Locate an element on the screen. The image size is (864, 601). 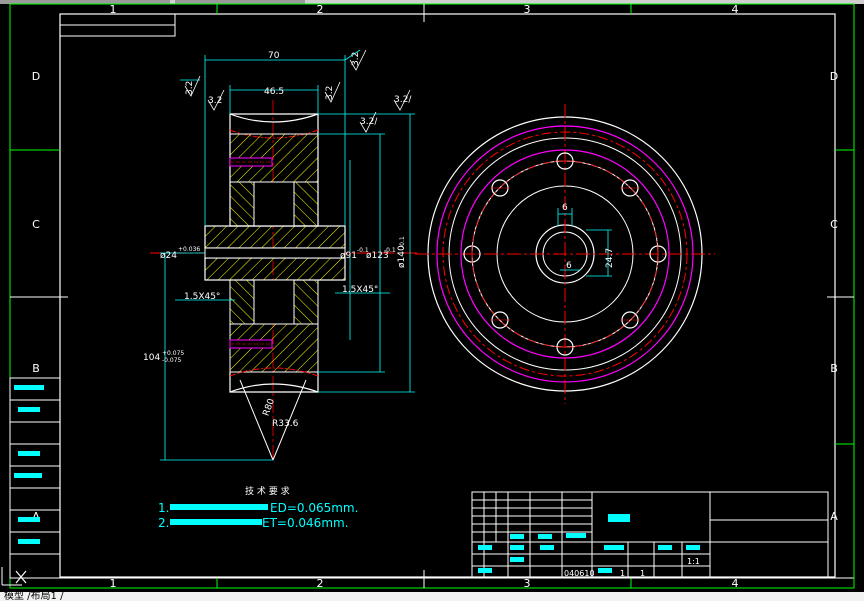
top-left-block is located at coordinates (117, 25).